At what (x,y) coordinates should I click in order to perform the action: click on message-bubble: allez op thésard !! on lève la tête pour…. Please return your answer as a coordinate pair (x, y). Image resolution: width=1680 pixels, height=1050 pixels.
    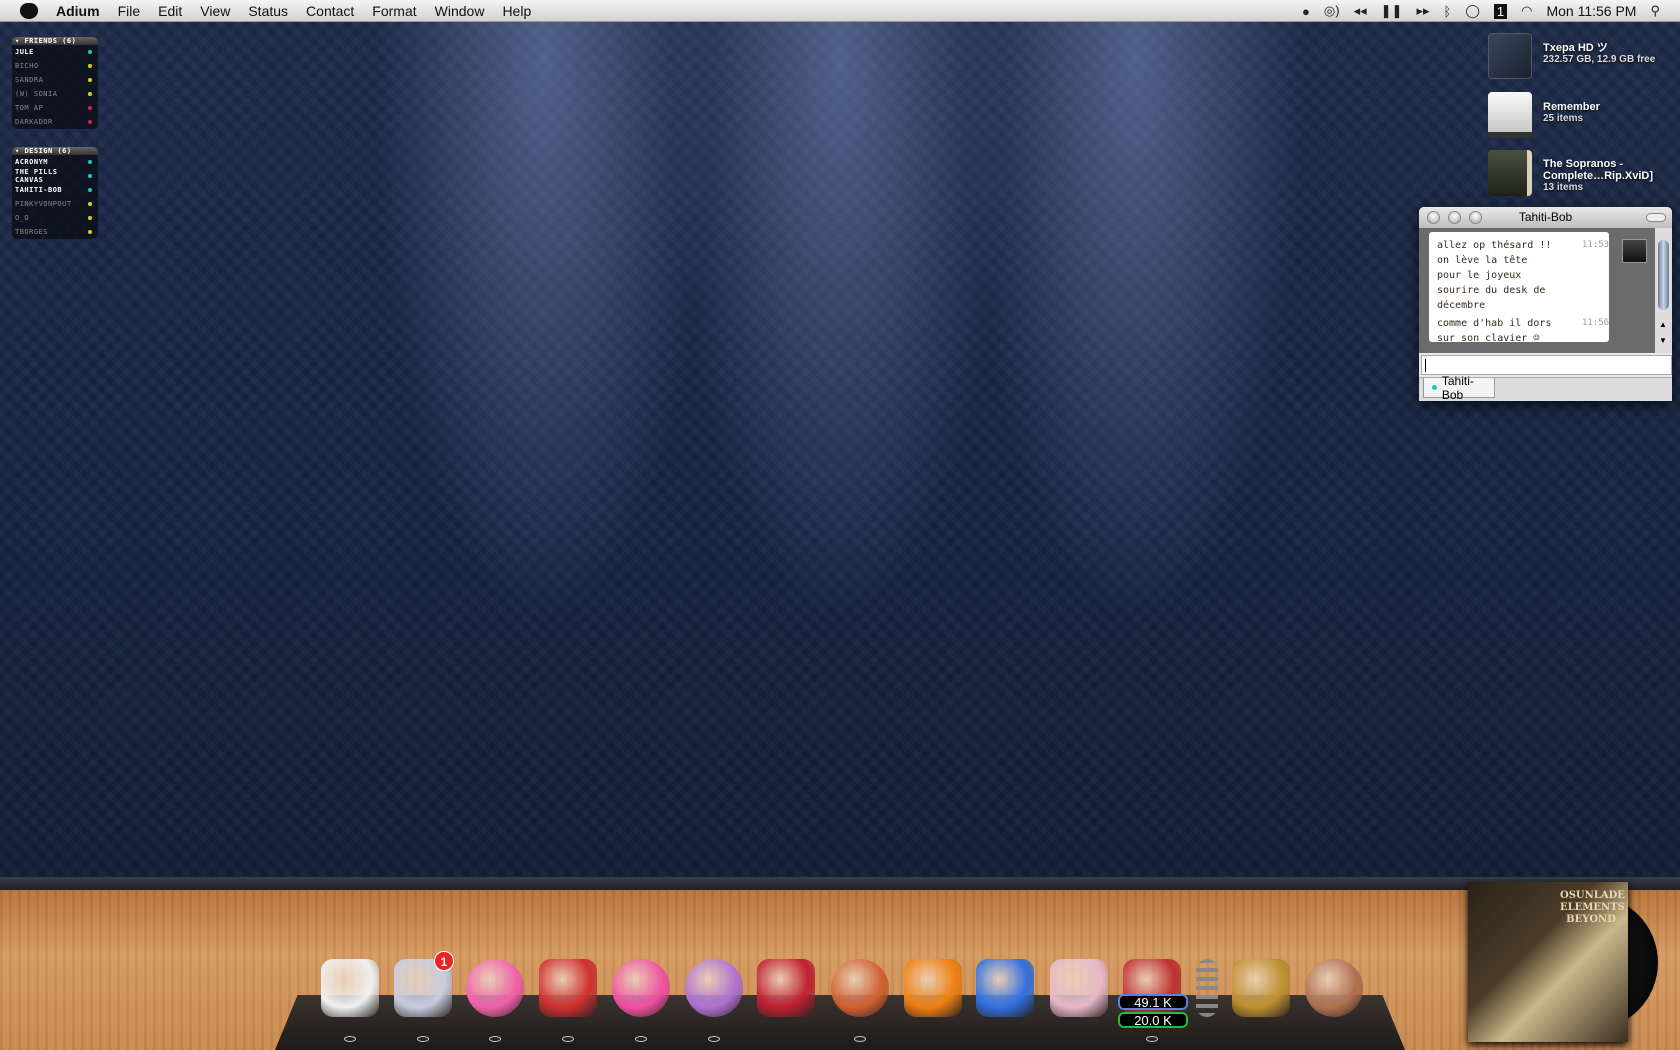
    Looking at the image, I should click on (1519, 288).